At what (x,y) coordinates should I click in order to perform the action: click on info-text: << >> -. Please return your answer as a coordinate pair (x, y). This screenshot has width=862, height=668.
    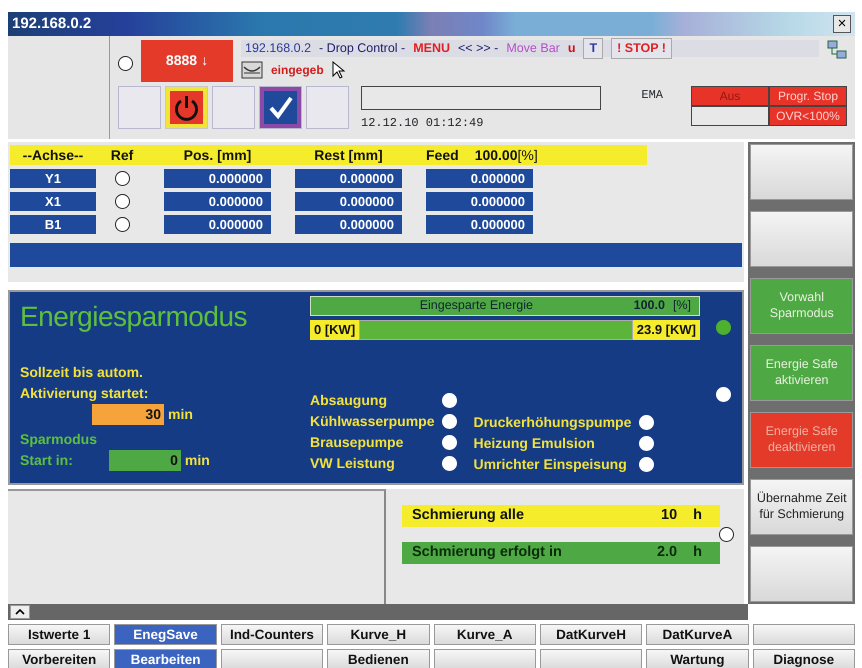
    Looking at the image, I should click on (478, 48).